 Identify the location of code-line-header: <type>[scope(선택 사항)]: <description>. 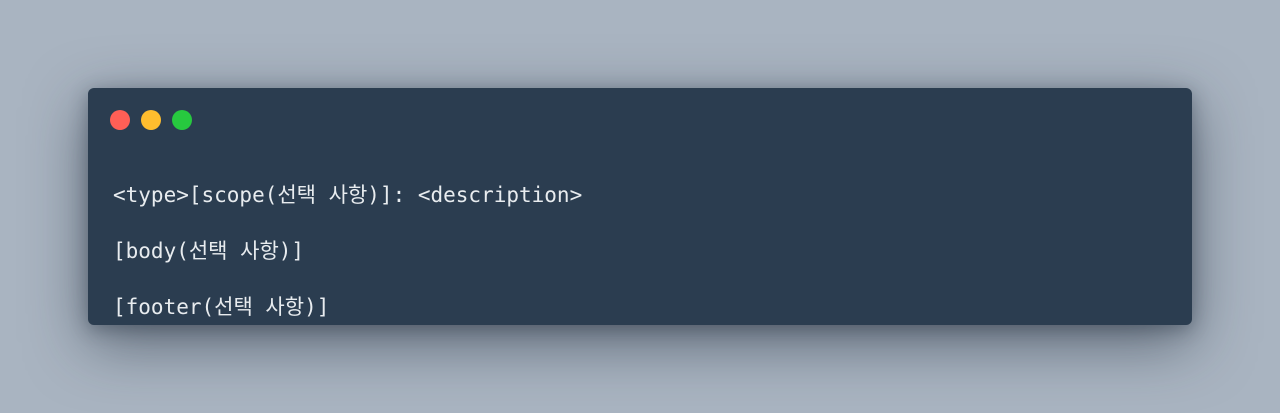
(348, 195).